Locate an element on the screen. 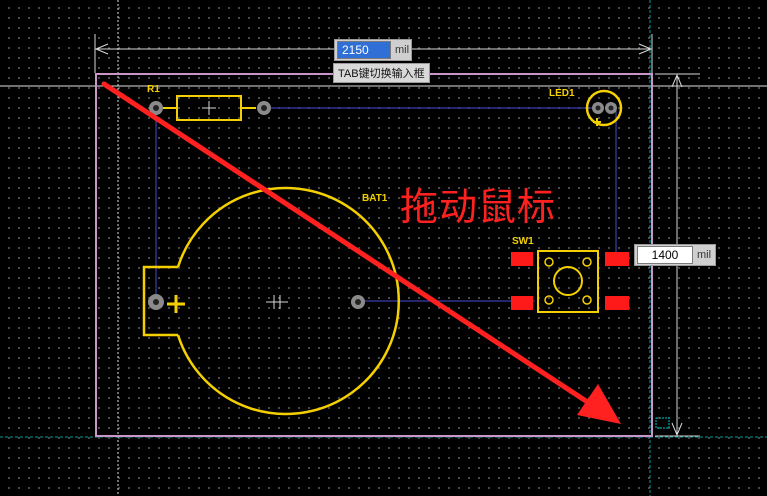  label-led1: LED1 is located at coordinates (562, 93).